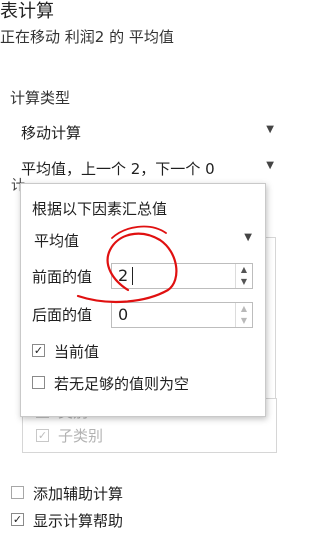 This screenshot has width=320, height=545. I want to click on show-calc-help-row: ✓ 显示计算帮助, so click(111, 520).